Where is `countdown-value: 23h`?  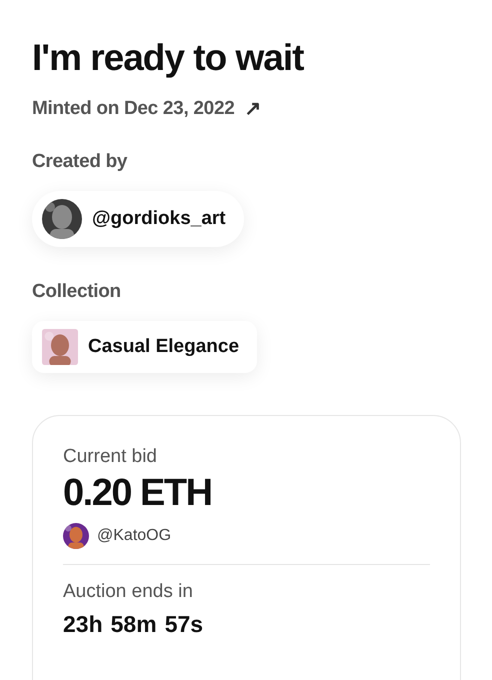 countdown-value: 23h is located at coordinates (83, 624).